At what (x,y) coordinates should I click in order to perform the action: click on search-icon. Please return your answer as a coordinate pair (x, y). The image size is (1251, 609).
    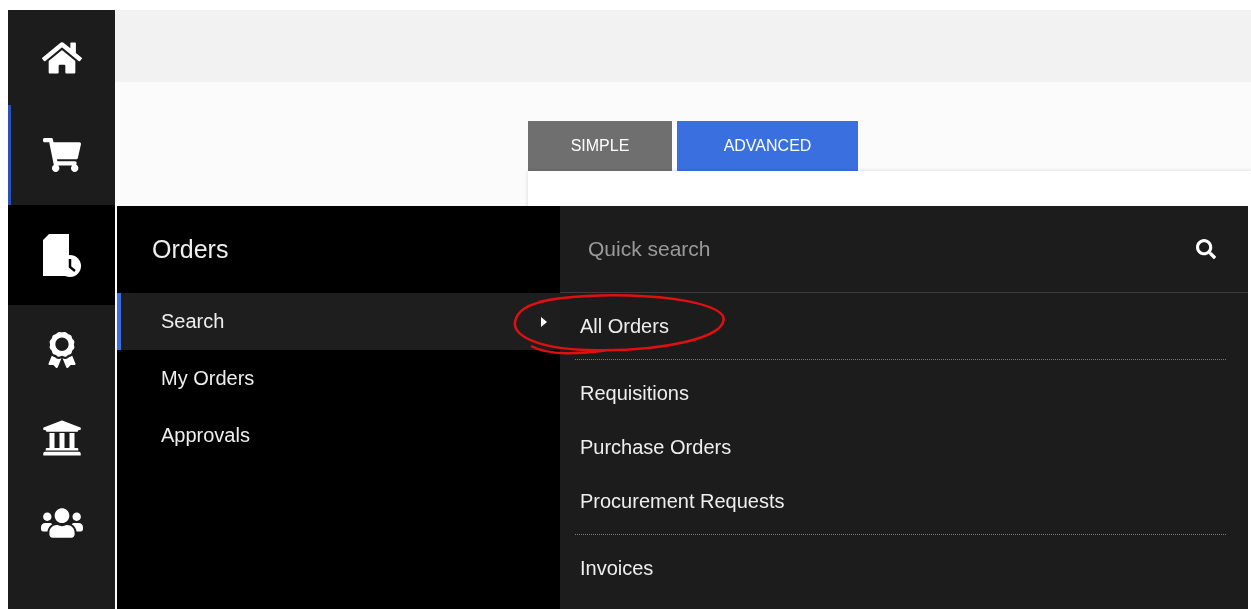
    Looking at the image, I should click on (1206, 249).